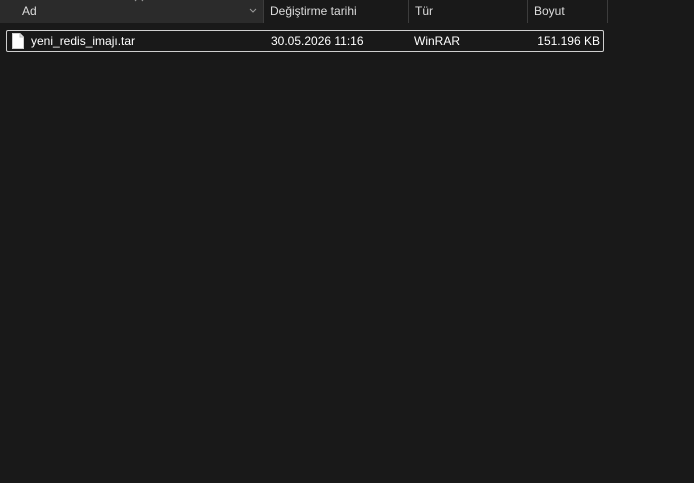 This screenshot has height=483, width=694. Describe the element at coordinates (29, 11) in the screenshot. I see `column-header-name-label: Ad` at that location.